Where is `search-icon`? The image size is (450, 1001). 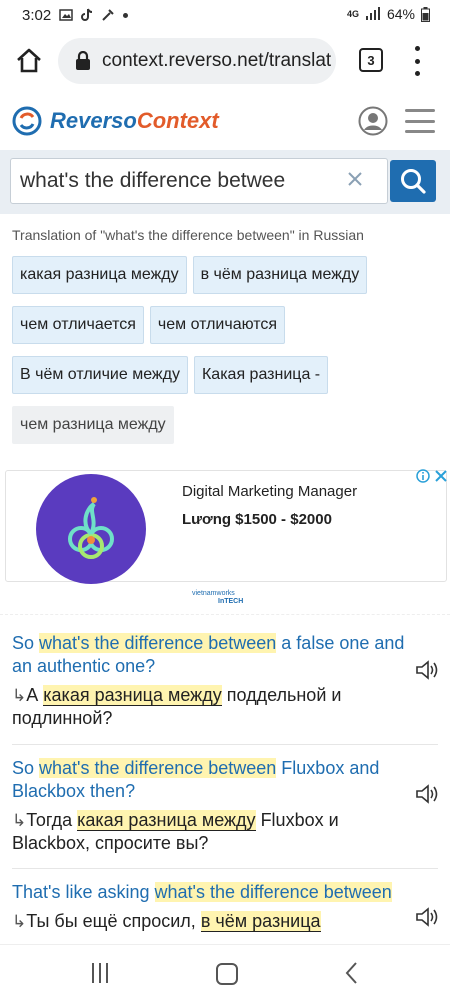
search-icon is located at coordinates (413, 181).